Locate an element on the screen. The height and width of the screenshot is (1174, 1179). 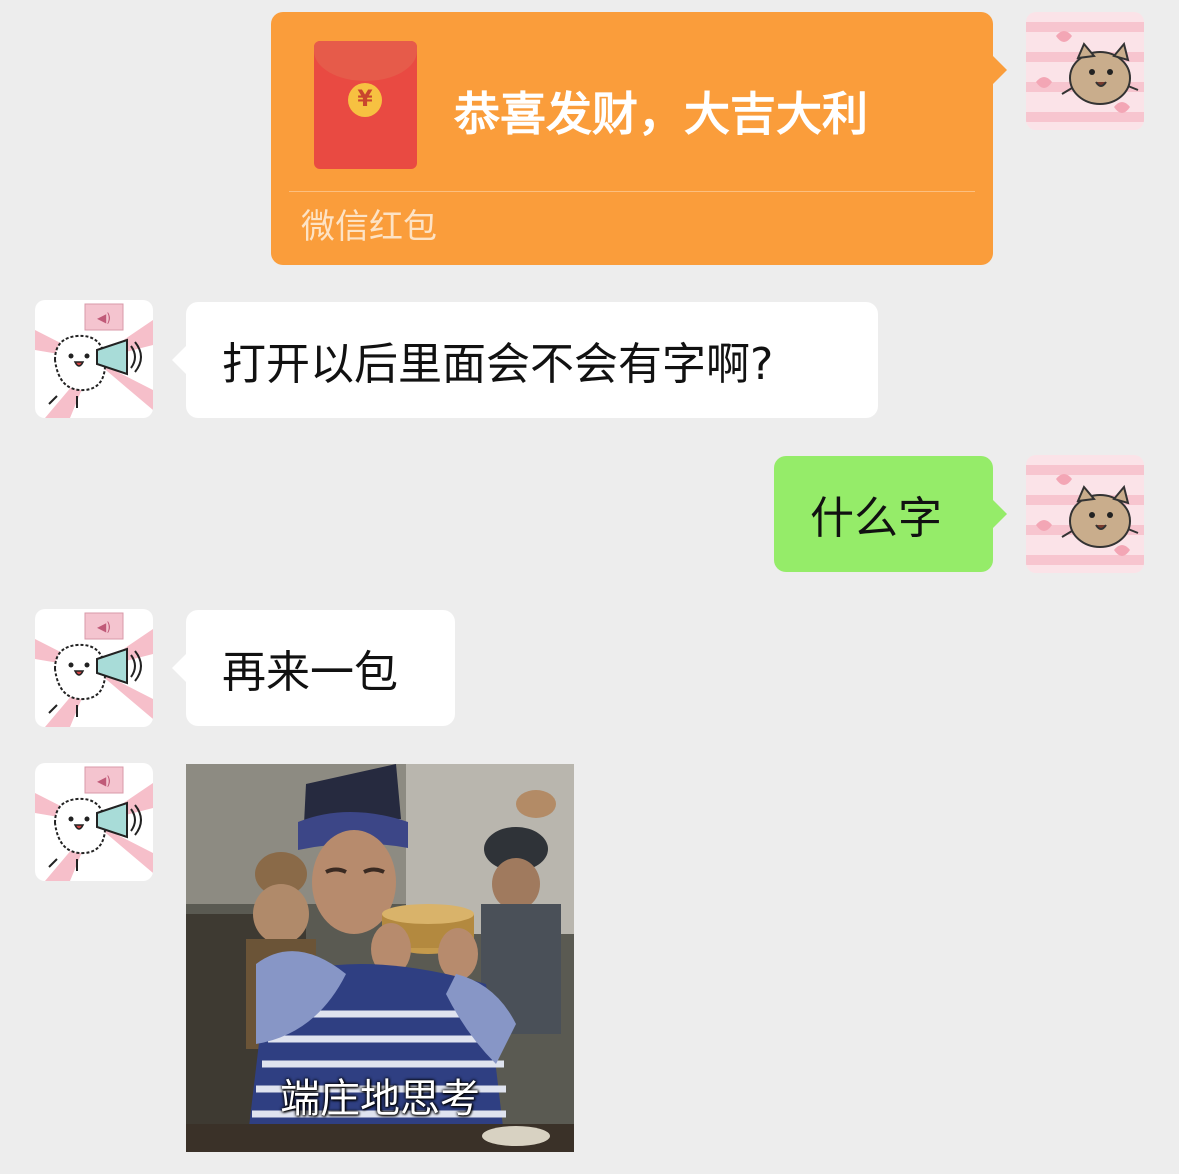
message-text: 打开以后里面会不会有字啊? is located at coordinates (498, 364).